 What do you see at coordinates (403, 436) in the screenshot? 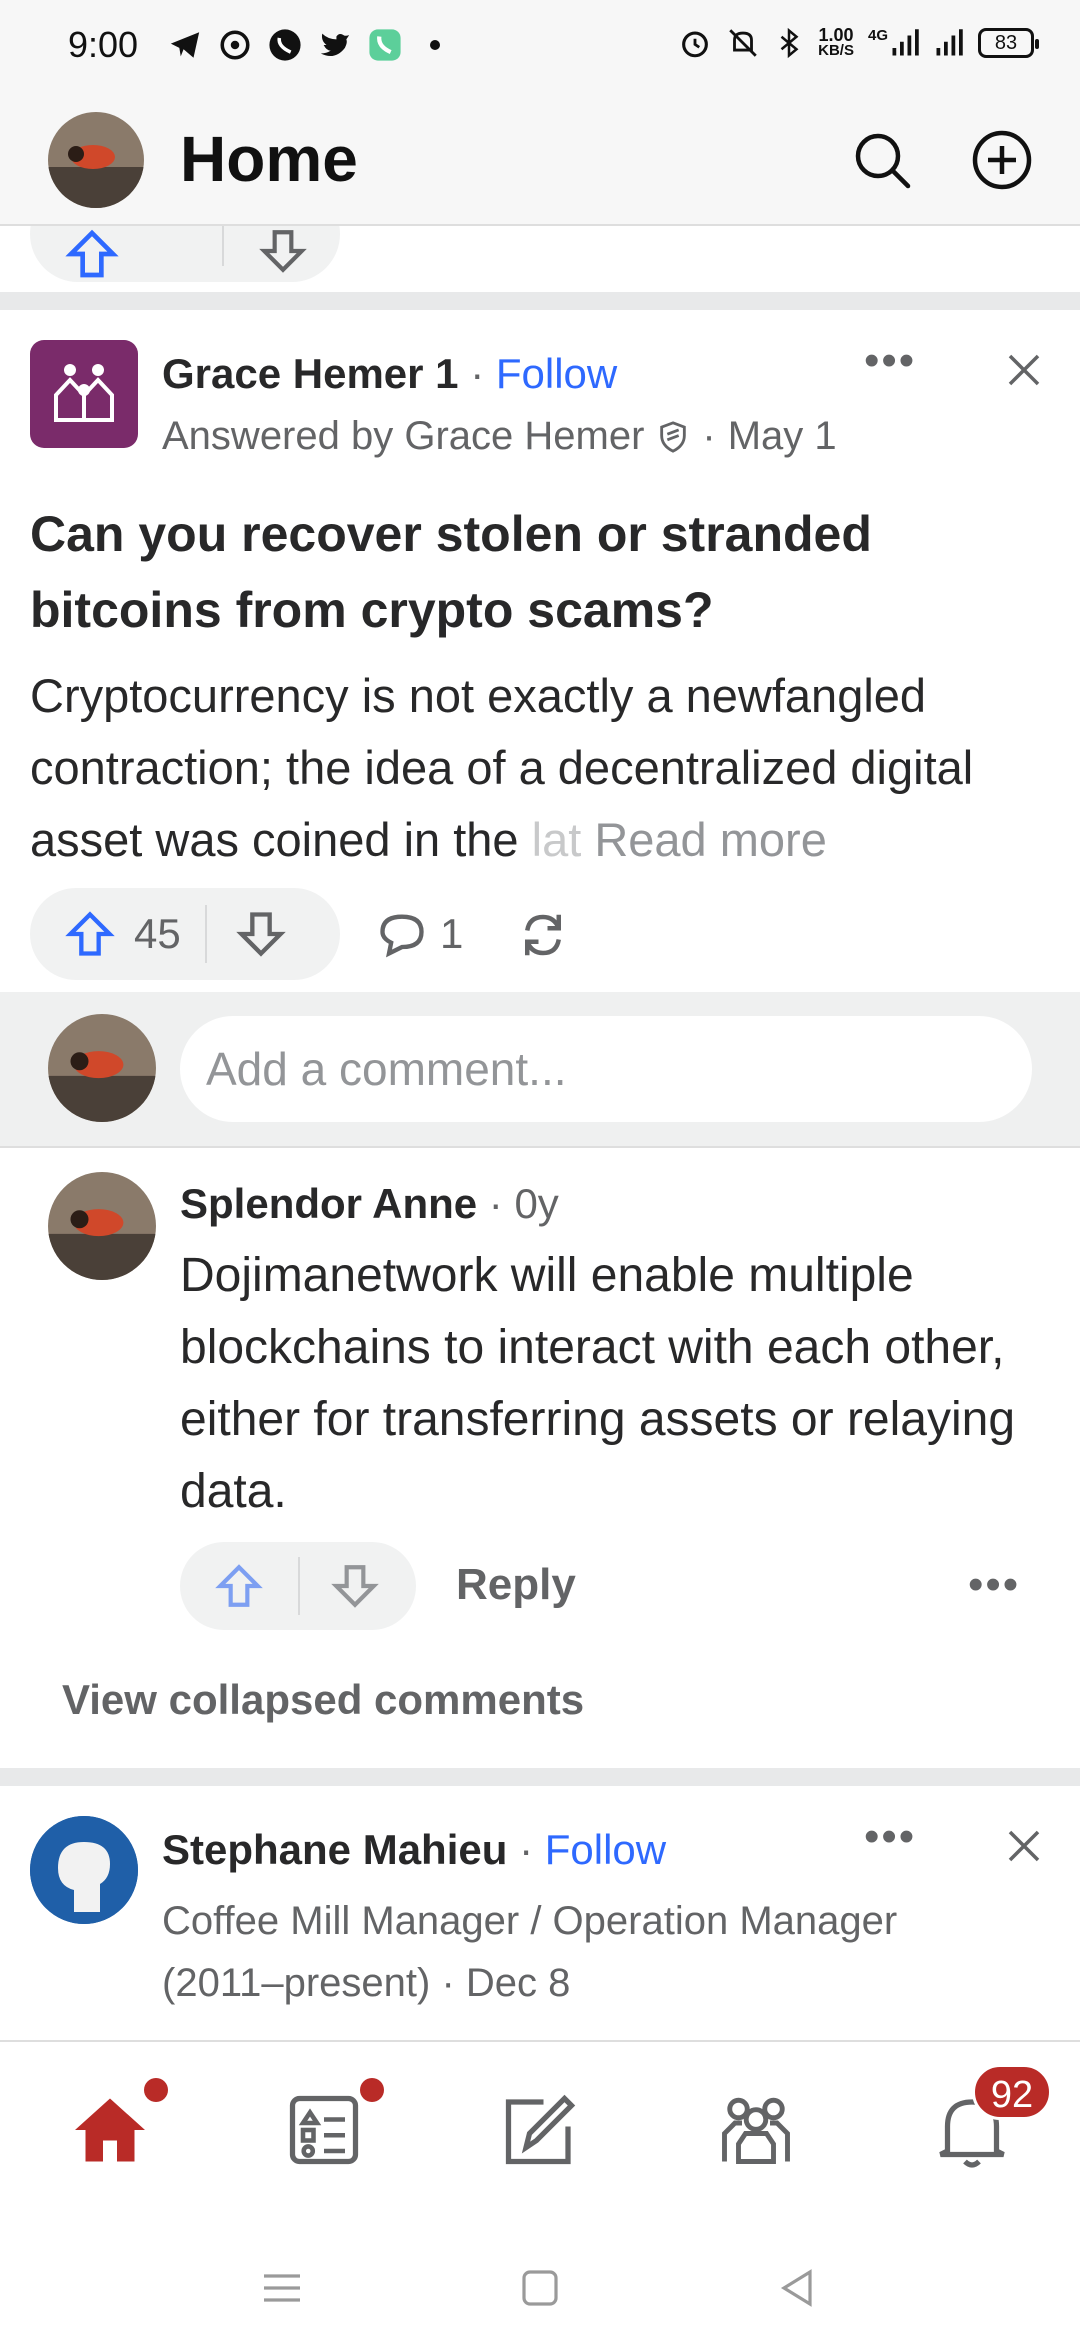
I see `answered-by-label: Answered by Grace Hemer` at bounding box center [403, 436].